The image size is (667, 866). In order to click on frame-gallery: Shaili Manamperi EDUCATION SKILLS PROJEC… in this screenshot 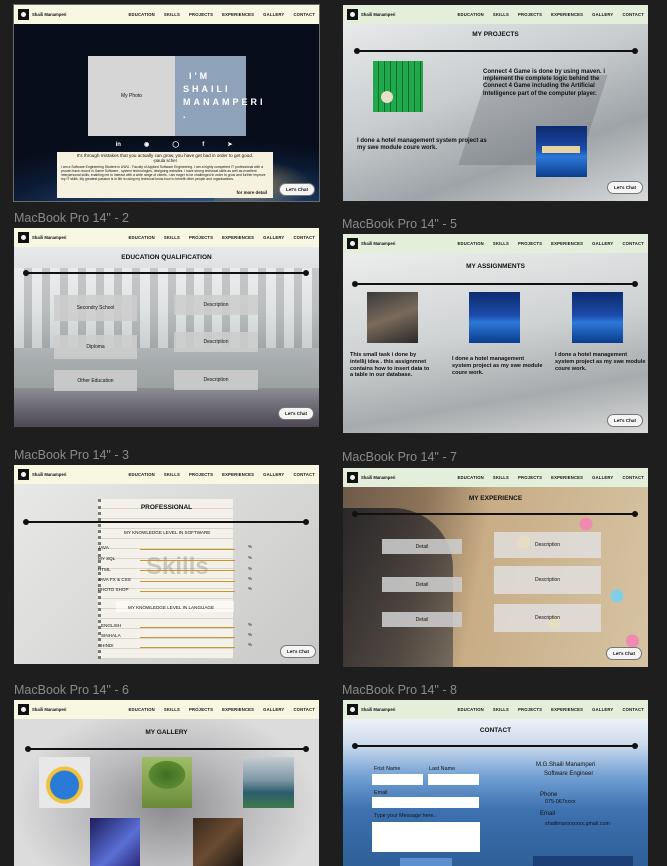, I will do `click(166, 783)`.